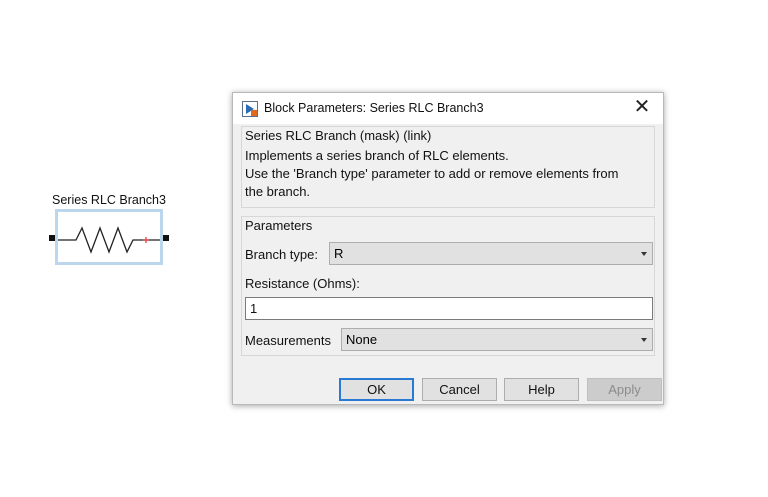 This screenshot has height=497, width=768. What do you see at coordinates (497, 339) in the screenshot?
I see `measurements-dropdown: None` at bounding box center [497, 339].